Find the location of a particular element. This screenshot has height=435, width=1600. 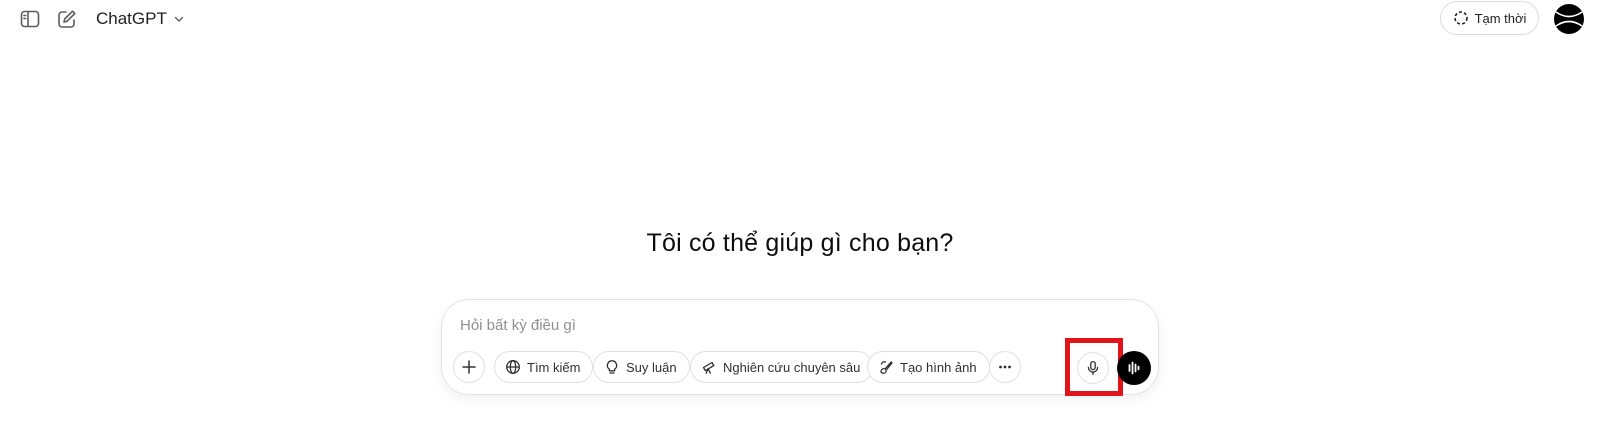

create-image-tool-button: Tạo hình ảnh is located at coordinates (928, 367).